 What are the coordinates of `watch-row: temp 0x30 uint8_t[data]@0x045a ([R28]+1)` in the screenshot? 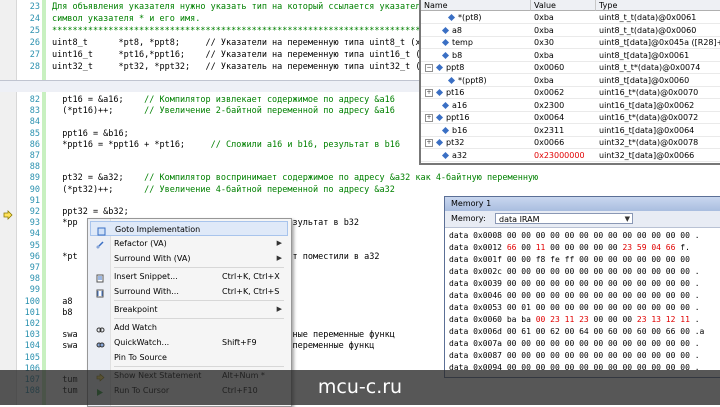 It's located at (570, 43).